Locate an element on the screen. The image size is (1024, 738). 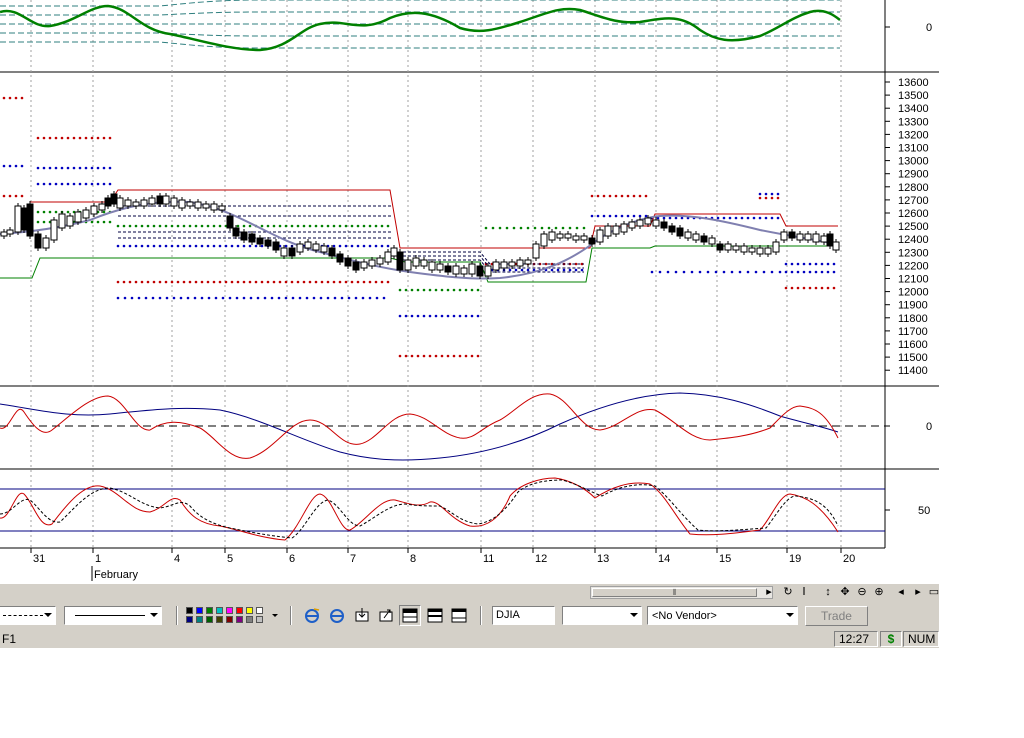
refresh-icon: ↻ is located at coordinates (788, 592).